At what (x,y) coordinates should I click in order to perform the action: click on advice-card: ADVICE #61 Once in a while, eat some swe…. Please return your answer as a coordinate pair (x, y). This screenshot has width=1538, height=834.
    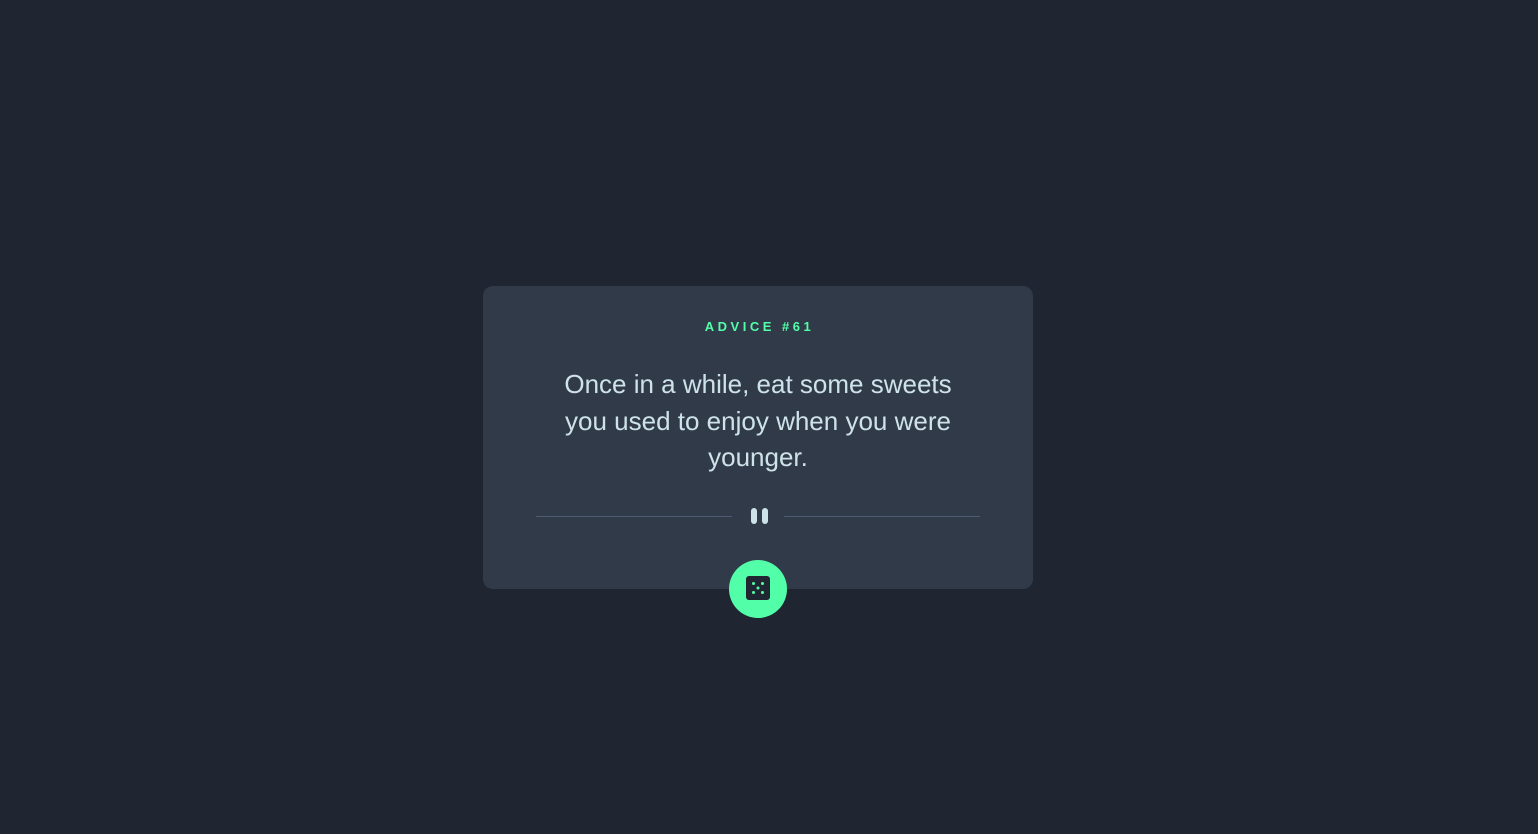
    Looking at the image, I should click on (758, 452).